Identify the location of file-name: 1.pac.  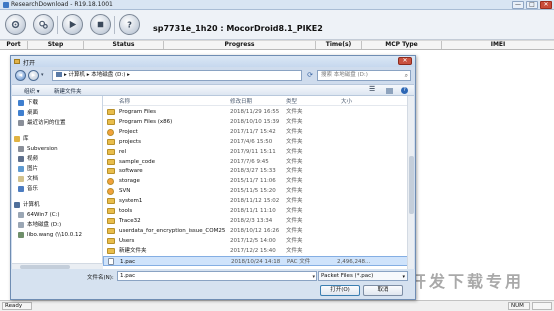
(128, 261).